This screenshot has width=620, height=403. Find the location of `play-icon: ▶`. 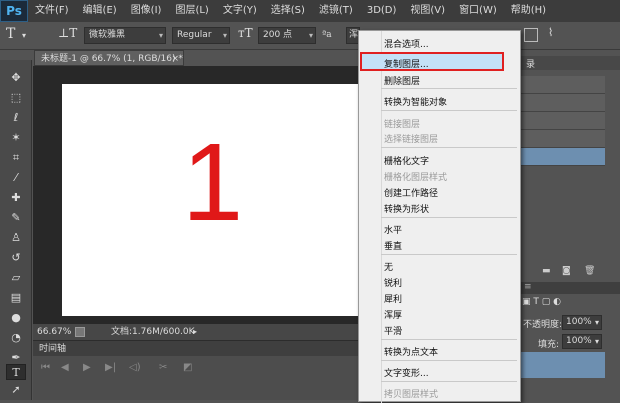

play-icon: ▶ is located at coordinates (87, 367).